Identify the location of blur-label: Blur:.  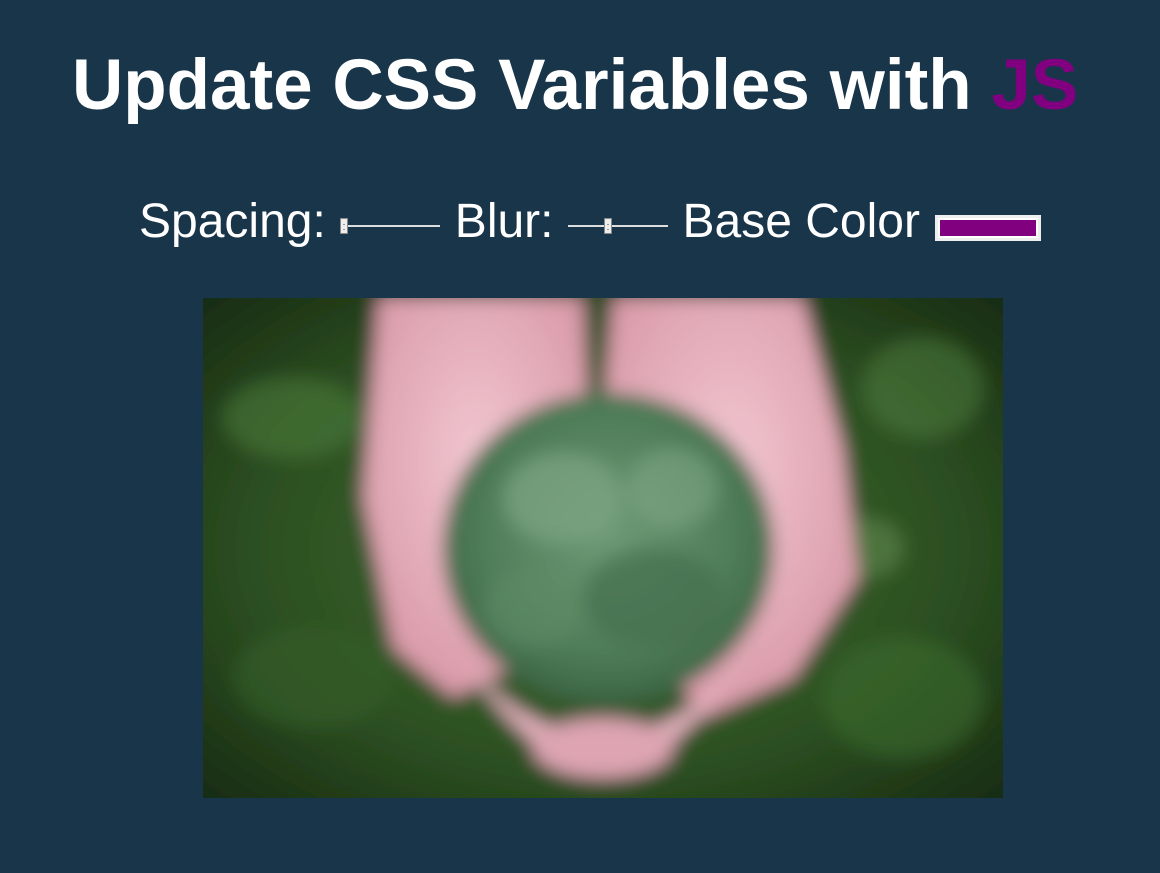
(504, 221).